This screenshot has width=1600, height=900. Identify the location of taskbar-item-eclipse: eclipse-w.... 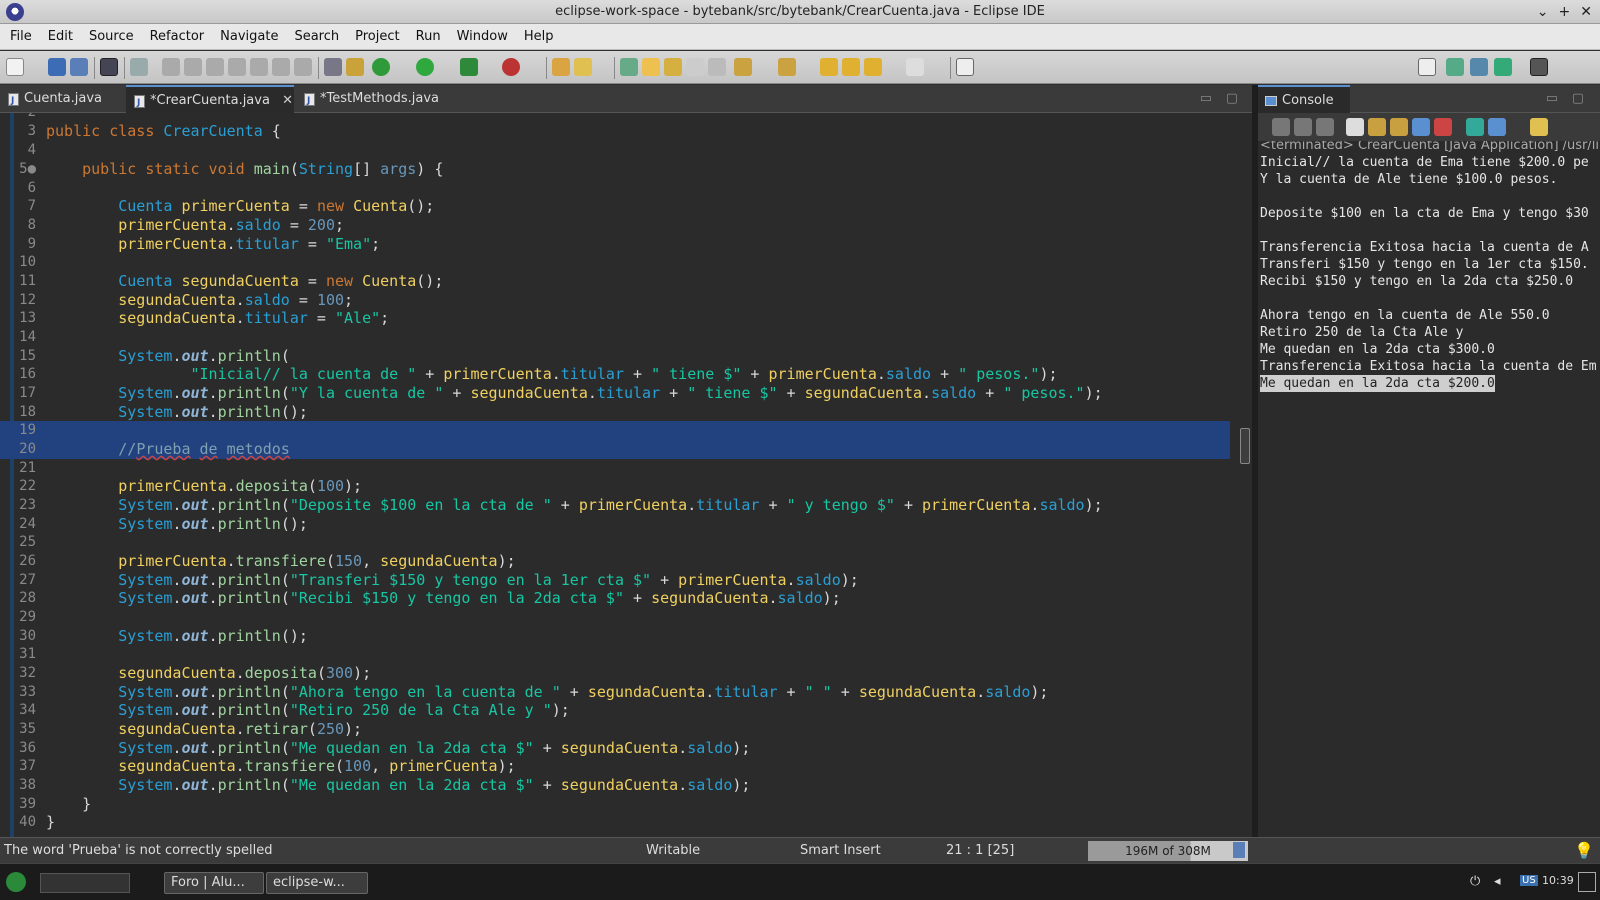
(317, 883).